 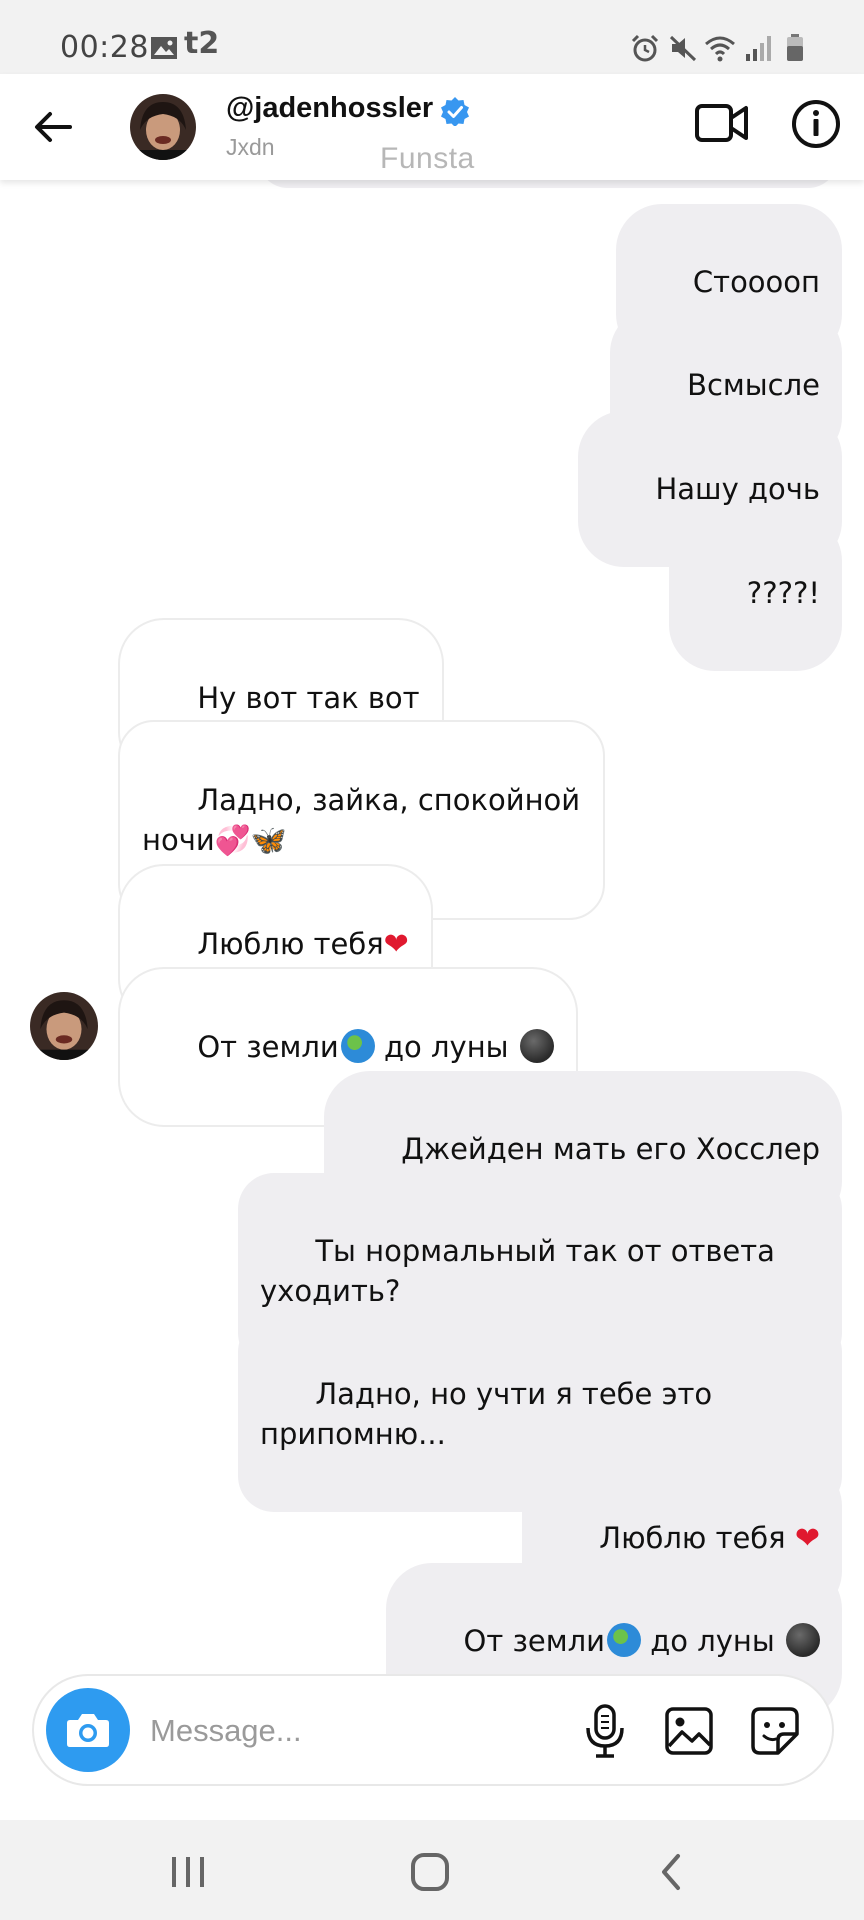 I want to click on info-icon, so click(x=816, y=124).